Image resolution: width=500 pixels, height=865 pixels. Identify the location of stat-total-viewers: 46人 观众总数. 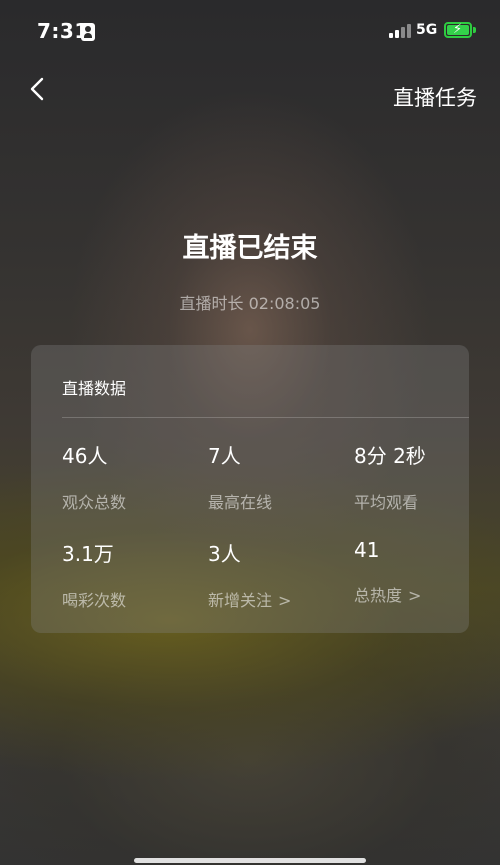
(132, 476).